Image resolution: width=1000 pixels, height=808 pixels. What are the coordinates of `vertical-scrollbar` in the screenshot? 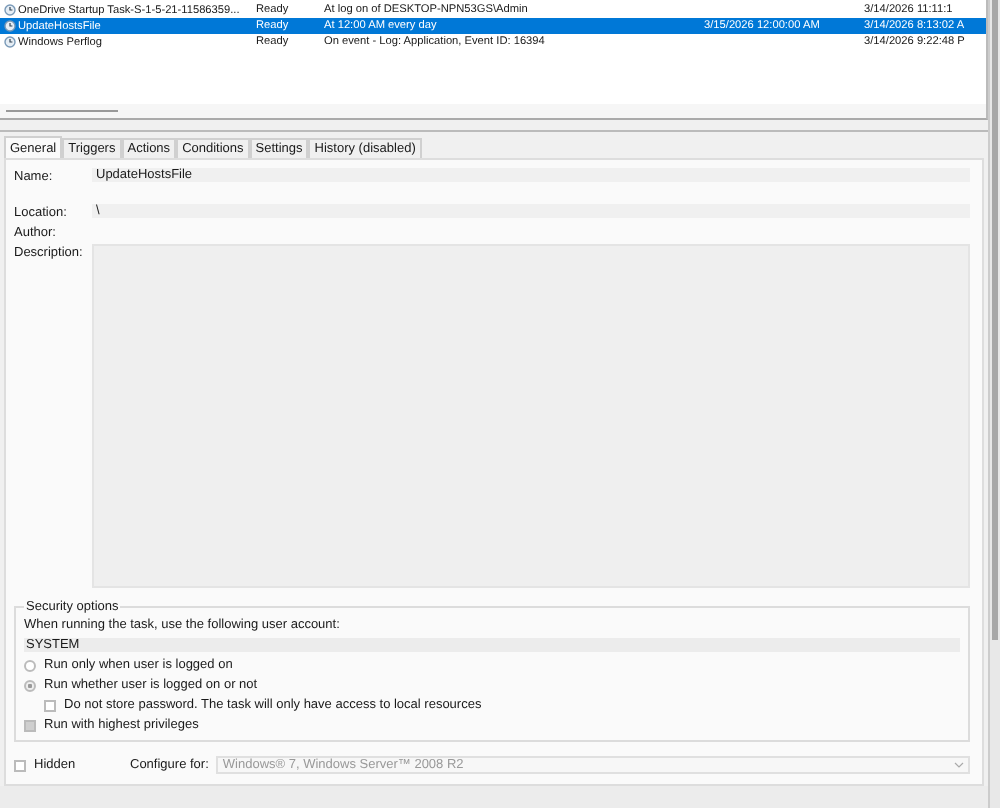 It's located at (994, 404).